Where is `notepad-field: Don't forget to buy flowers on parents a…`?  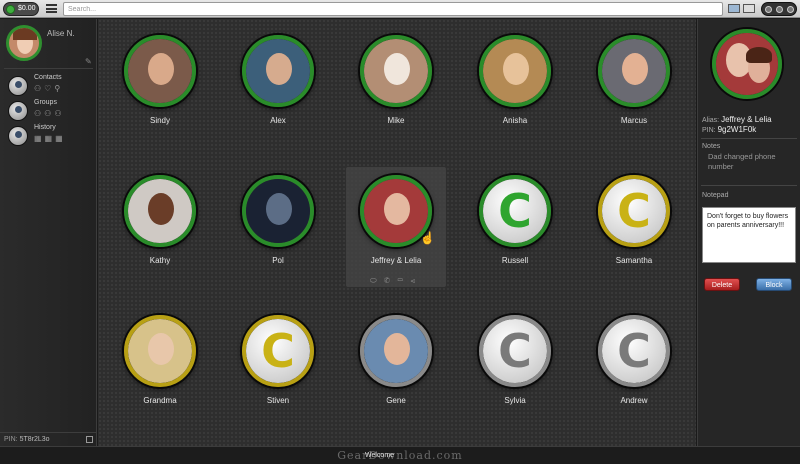 notepad-field: Don't forget to buy flowers on parents a… is located at coordinates (749, 235).